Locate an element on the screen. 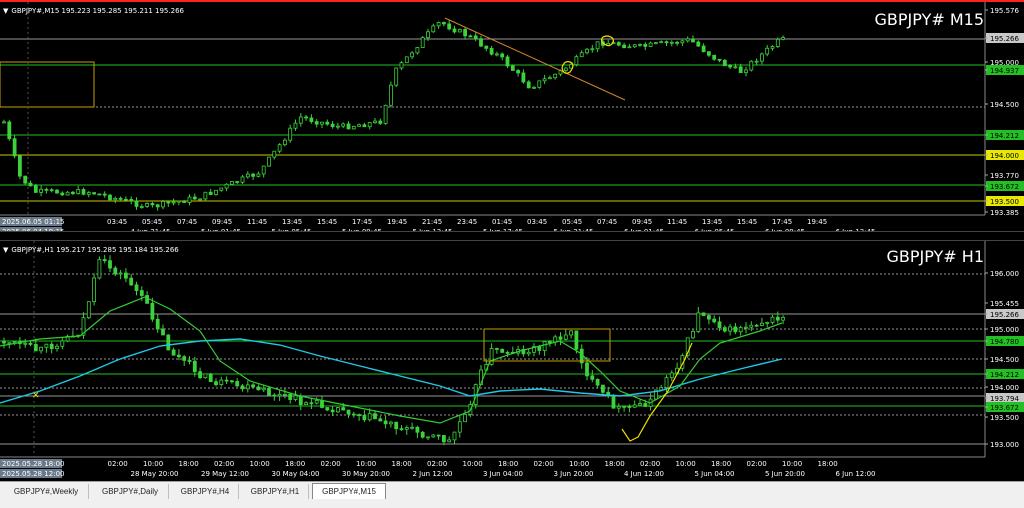 The width and height of the screenshot is (1024, 508). time-label: 02:00 is located at coordinates (437, 464).